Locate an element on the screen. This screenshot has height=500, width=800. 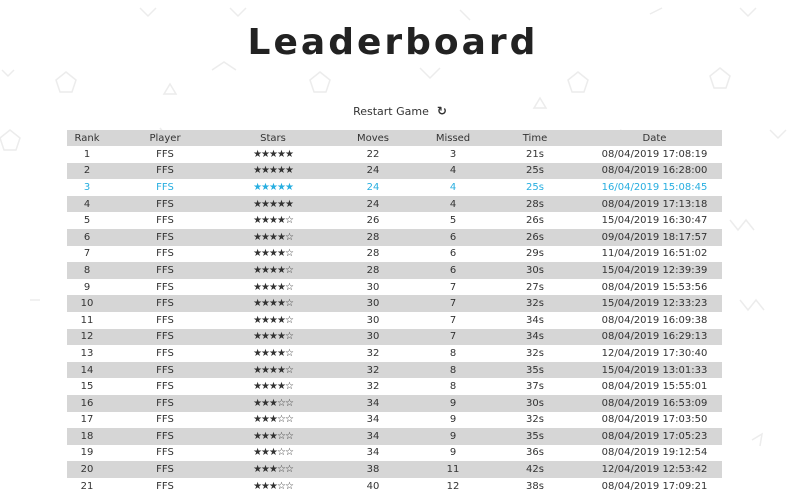
rank-cell: 9 is located at coordinates (87, 287).